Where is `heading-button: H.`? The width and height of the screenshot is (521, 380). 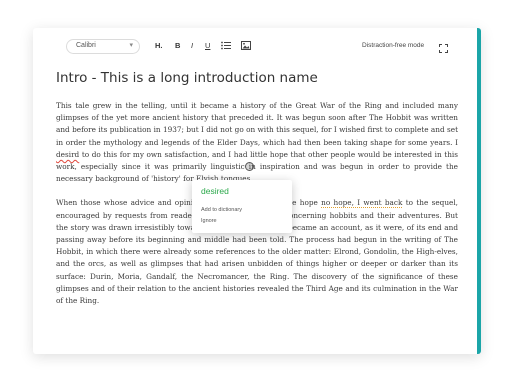
heading-button: H. is located at coordinates (159, 46).